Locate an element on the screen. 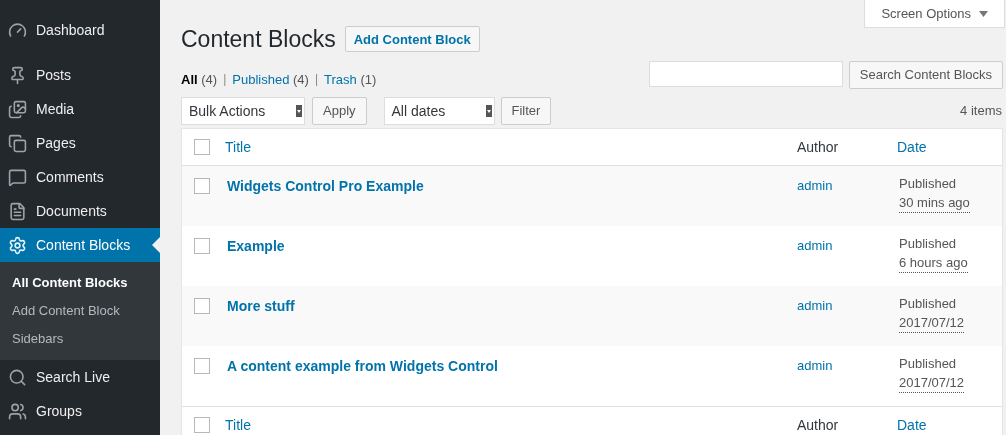 The width and height of the screenshot is (1006, 435). submenu-item: All Content Blocks is located at coordinates (80, 283).